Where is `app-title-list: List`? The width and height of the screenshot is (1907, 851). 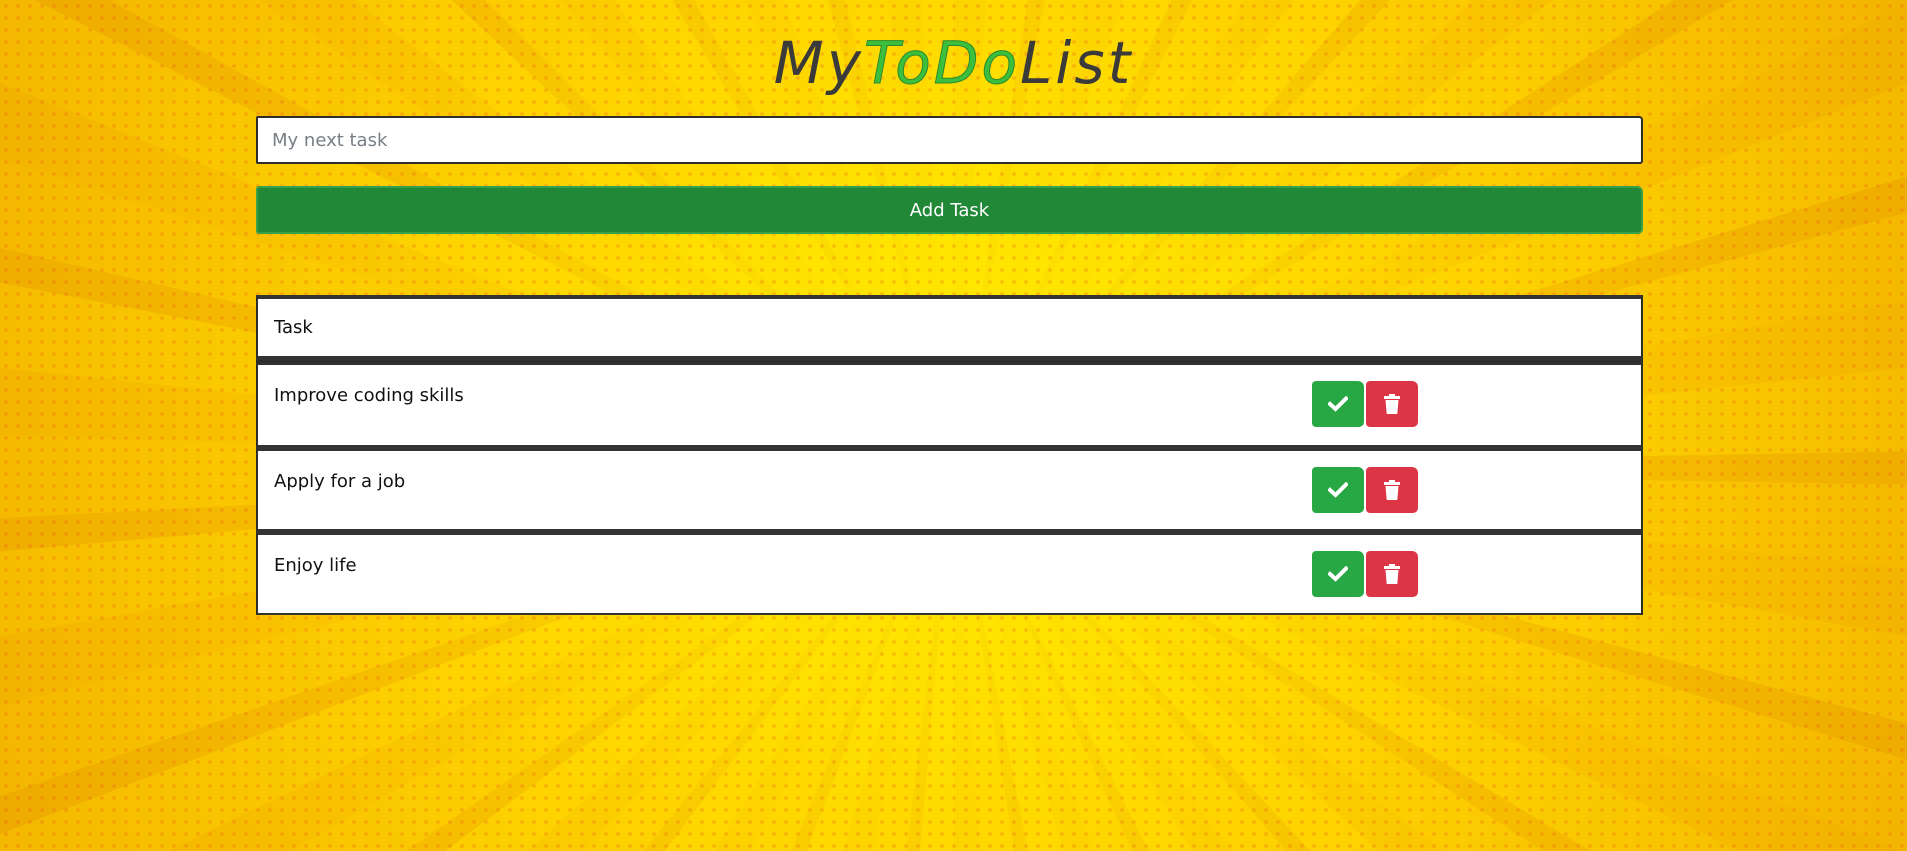 app-title-list: List is located at coordinates (1076, 63).